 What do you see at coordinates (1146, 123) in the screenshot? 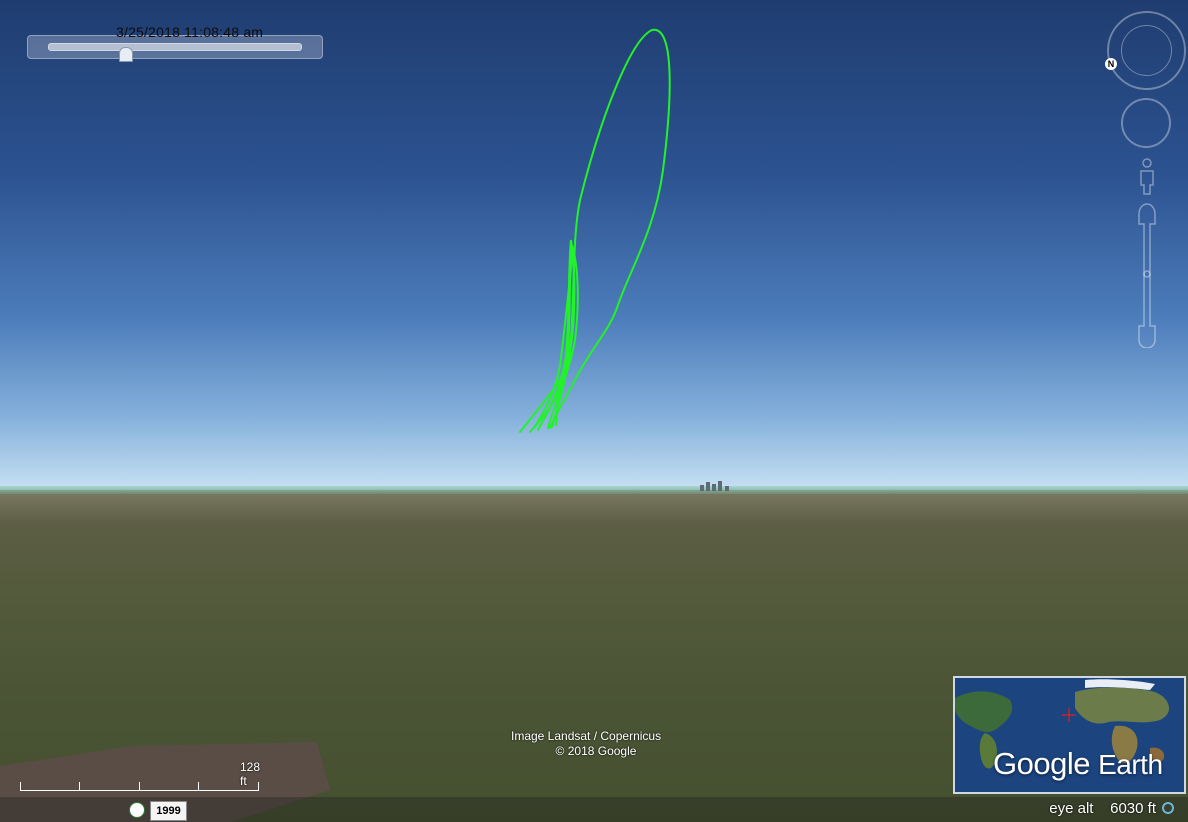
I see `look-joystick-icon` at bounding box center [1146, 123].